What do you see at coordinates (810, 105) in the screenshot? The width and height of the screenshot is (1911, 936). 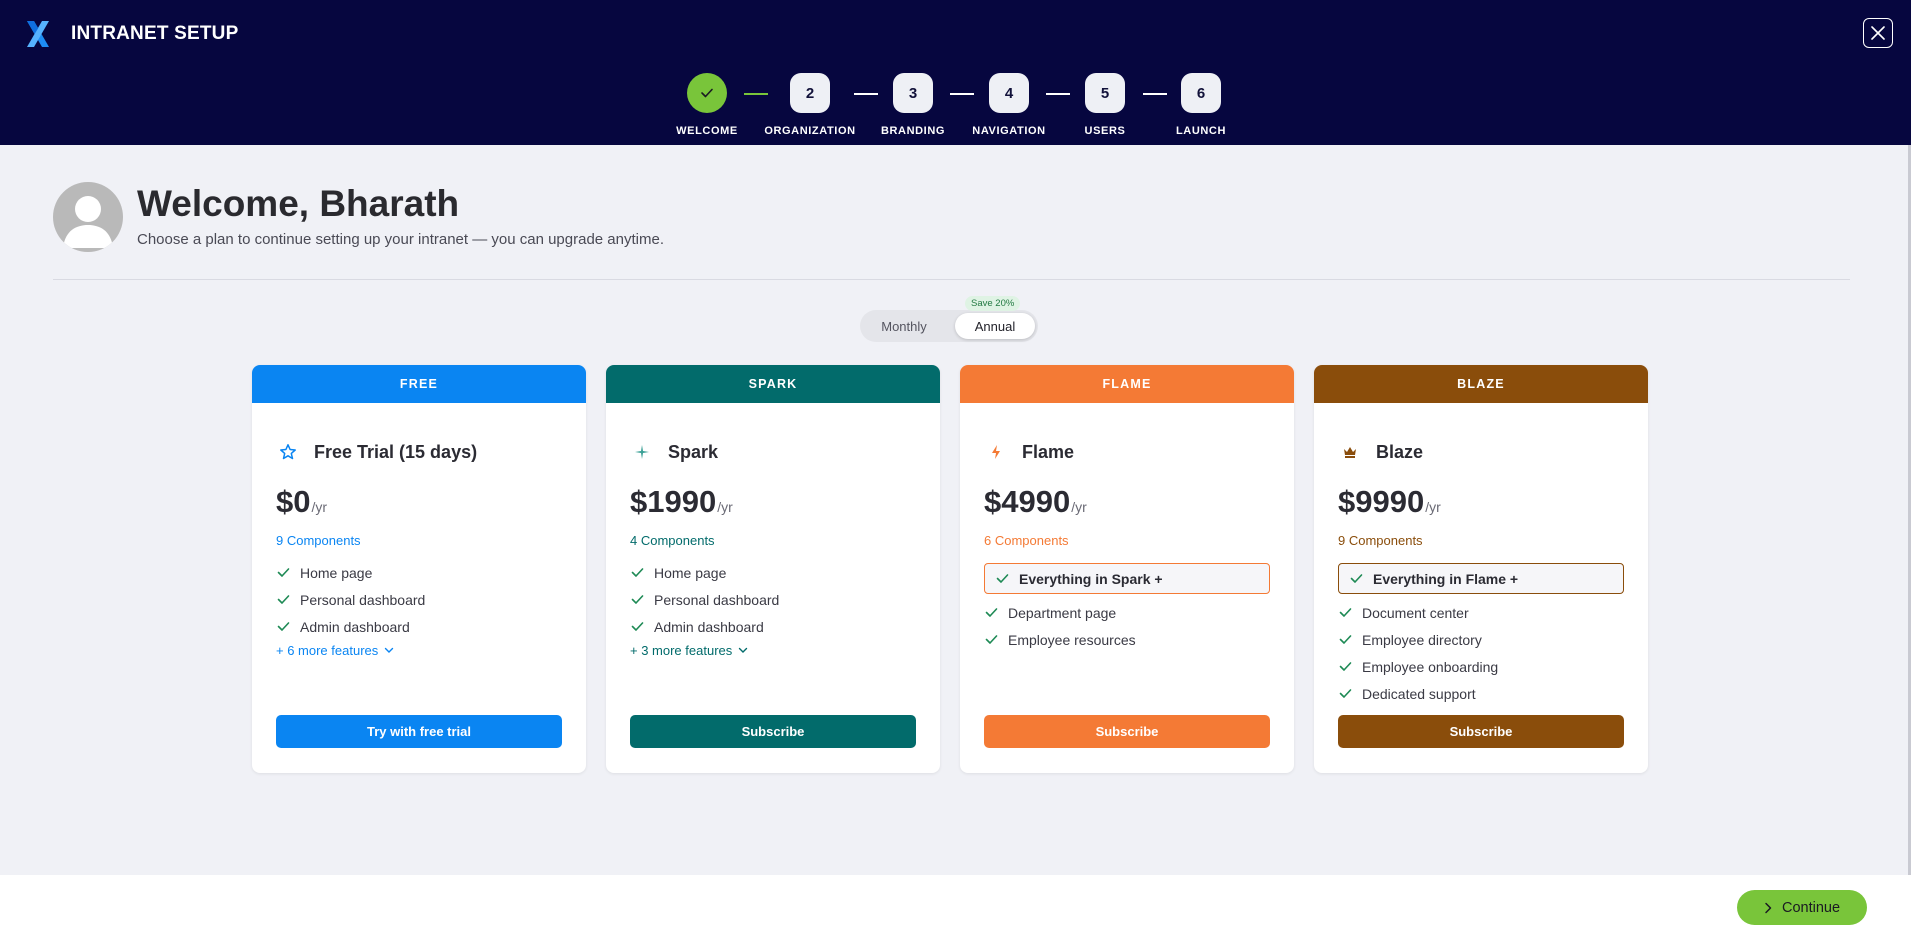 I see `step-organization: 2 ORGANIZATION` at bounding box center [810, 105].